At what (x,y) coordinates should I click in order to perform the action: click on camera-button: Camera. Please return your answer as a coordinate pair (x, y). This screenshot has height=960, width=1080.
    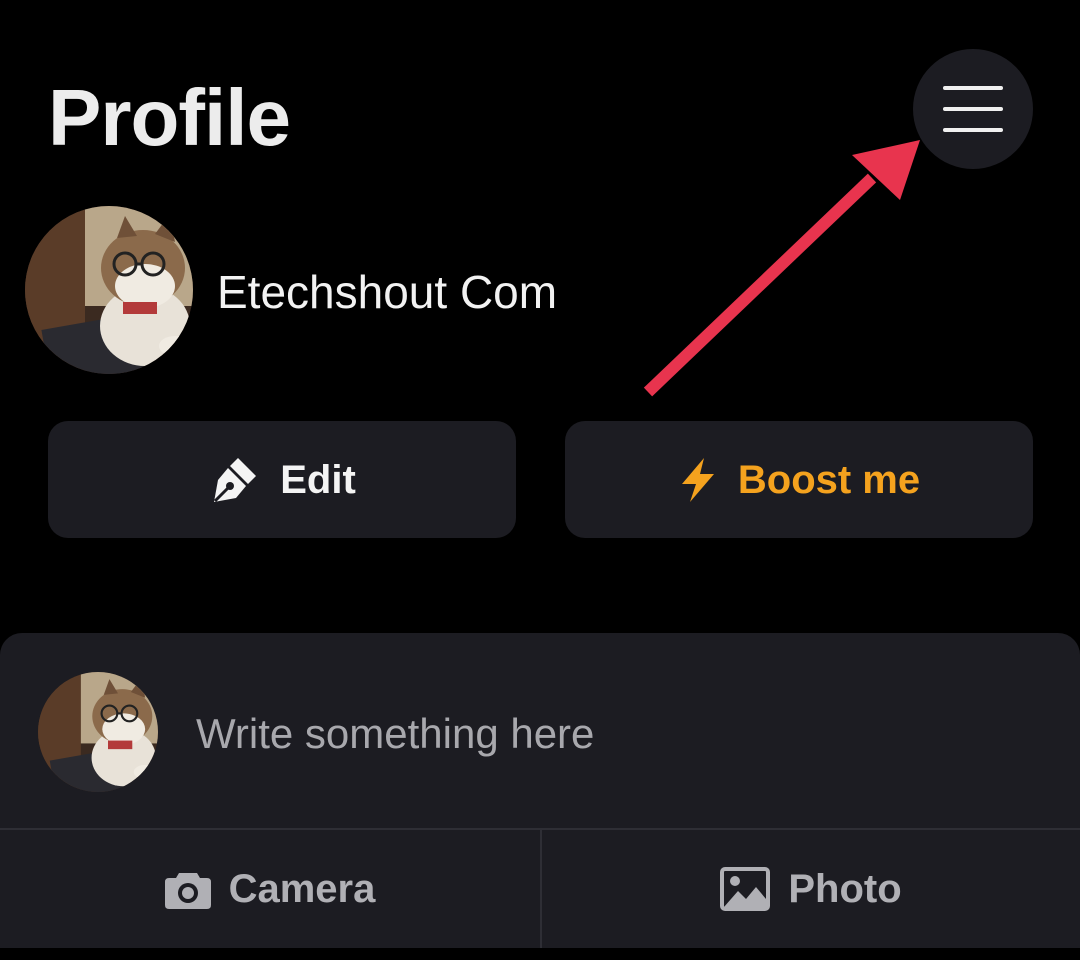
    Looking at the image, I should click on (270, 889).